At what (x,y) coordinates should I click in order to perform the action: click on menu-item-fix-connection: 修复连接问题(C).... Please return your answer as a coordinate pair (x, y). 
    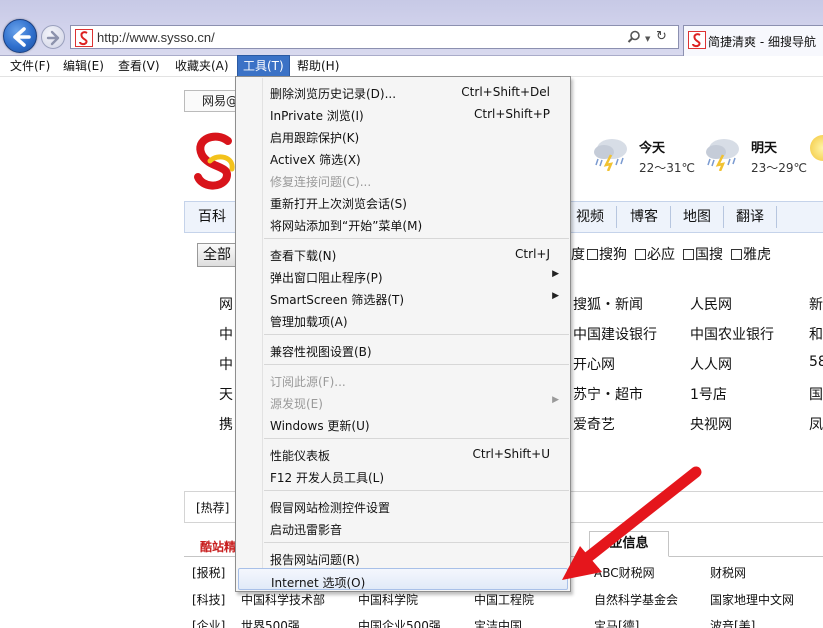
    Looking at the image, I should click on (321, 182).